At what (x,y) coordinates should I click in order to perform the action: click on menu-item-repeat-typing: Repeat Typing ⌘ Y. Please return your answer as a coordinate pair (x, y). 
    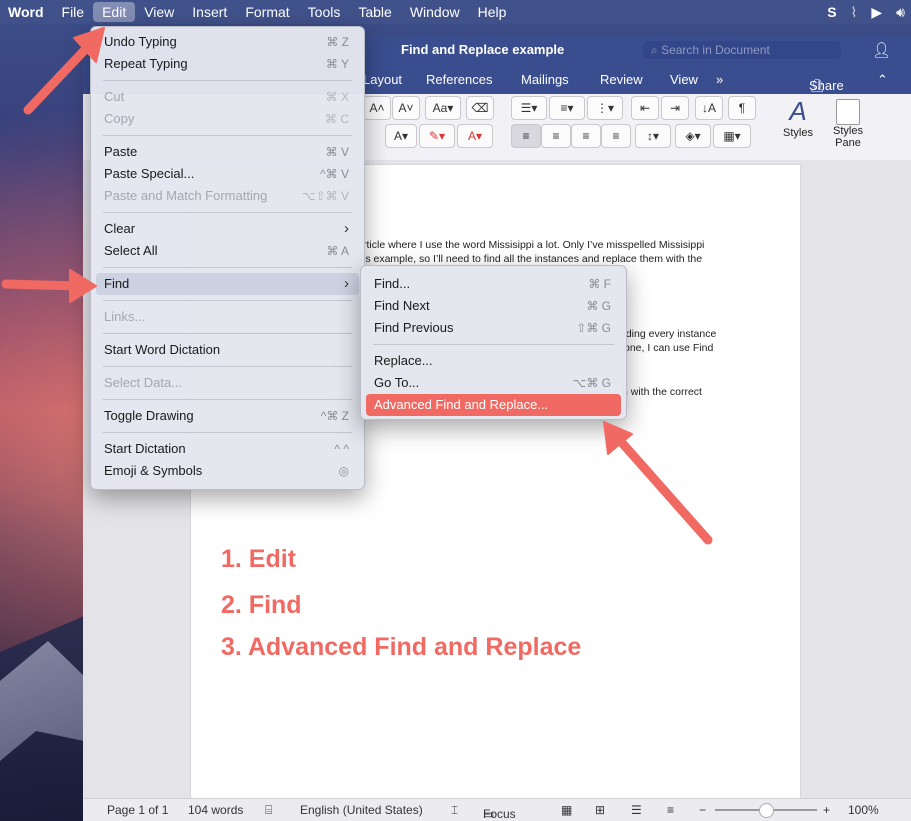
    Looking at the image, I should click on (227, 64).